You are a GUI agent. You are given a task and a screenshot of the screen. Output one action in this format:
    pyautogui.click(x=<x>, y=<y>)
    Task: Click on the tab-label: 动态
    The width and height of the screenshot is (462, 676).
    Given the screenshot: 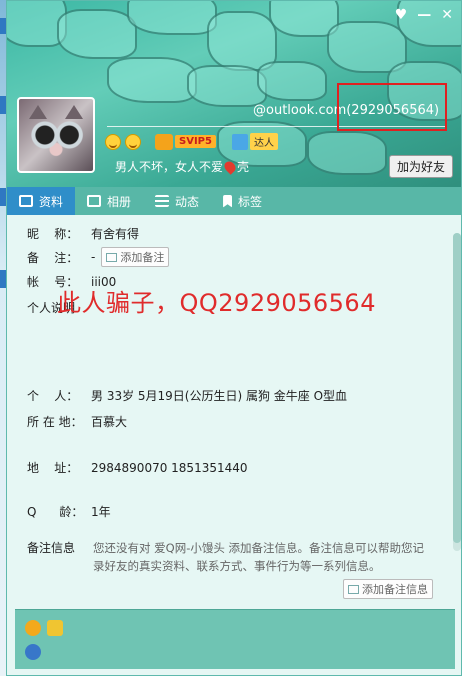 What is the action you would take?
    pyautogui.click(x=187, y=201)
    